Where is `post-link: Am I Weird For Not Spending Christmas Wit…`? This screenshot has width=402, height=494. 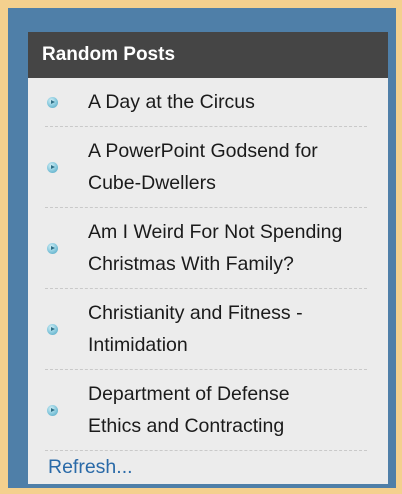 post-link: Am I Weird For Not Spending Christmas Wit… is located at coordinates (215, 248).